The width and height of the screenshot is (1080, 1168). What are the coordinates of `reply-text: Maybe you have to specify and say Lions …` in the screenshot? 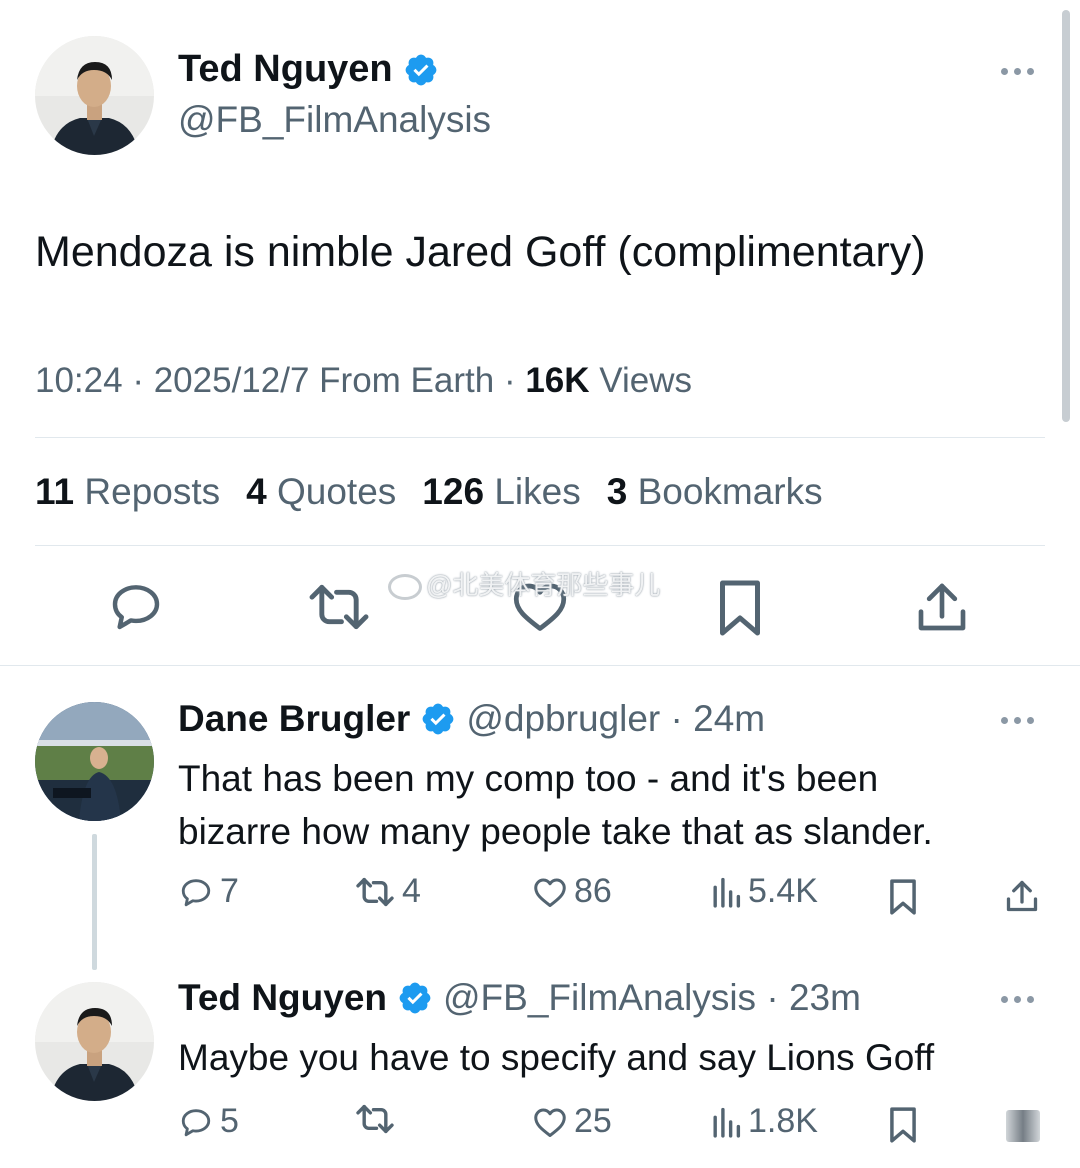 It's located at (556, 1057).